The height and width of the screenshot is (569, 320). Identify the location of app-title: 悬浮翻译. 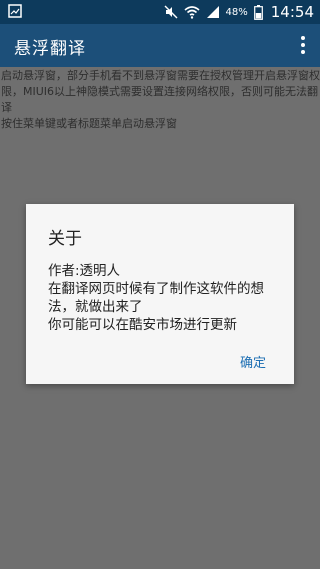
(50, 49).